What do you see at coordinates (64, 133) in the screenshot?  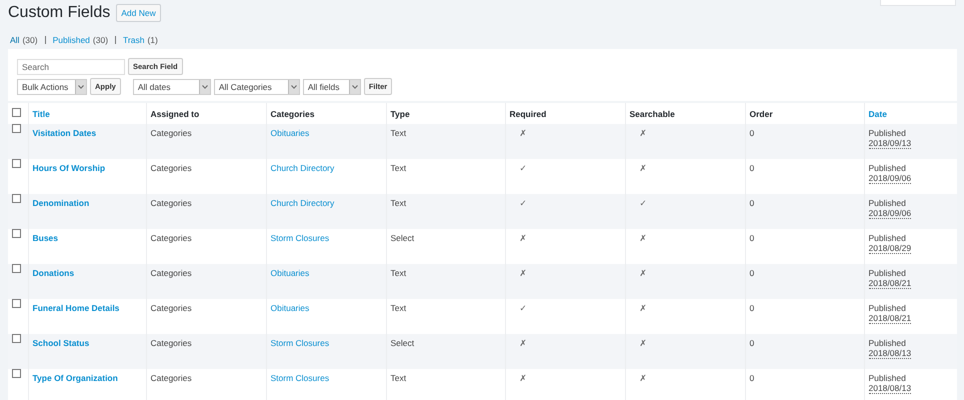 I see `field-title-link: Visitation Dates` at bounding box center [64, 133].